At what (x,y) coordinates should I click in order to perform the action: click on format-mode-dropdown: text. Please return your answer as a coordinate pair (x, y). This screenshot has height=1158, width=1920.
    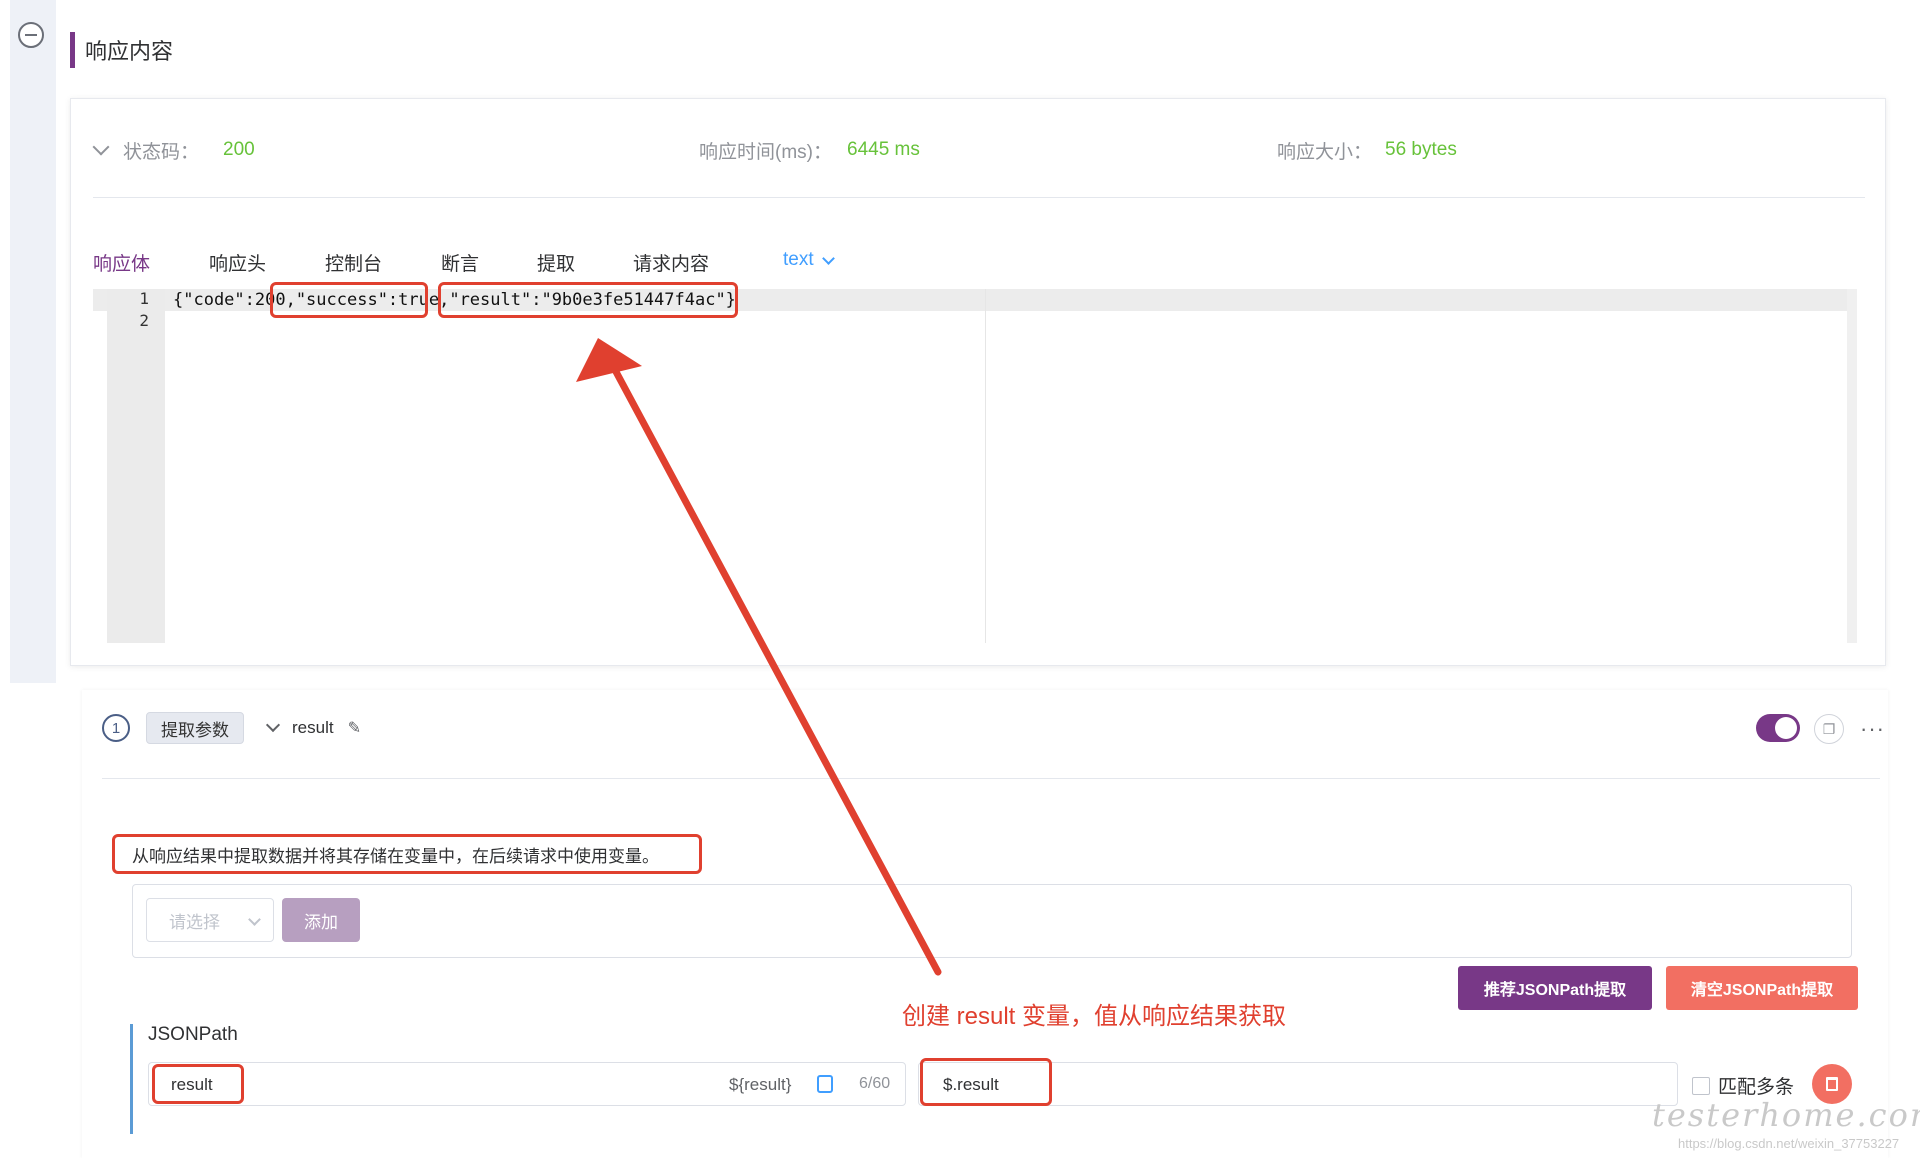
    Looking at the image, I should click on (809, 260).